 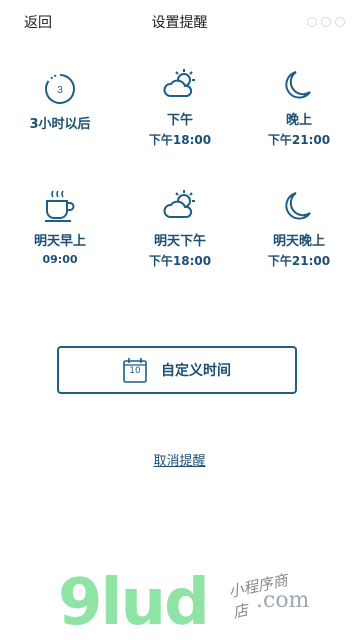 I want to click on page-title: 设置提醒, so click(x=179, y=23).